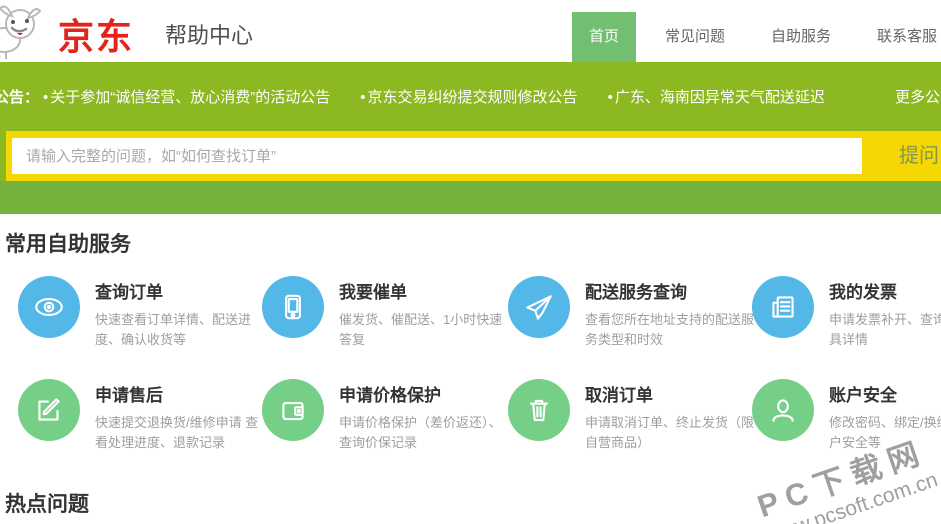 Image resolution: width=941 pixels, height=524 pixels. Describe the element at coordinates (425, 290) in the screenshot. I see `service-title: 我要催单` at that location.